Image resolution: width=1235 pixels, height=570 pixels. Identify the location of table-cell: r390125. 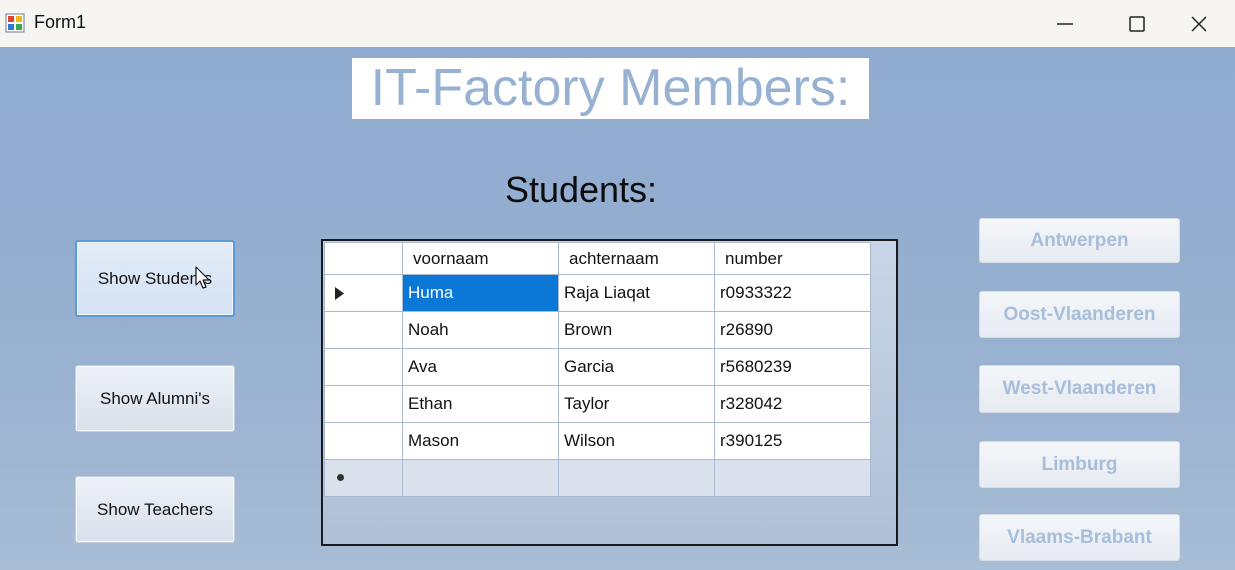
(792, 441).